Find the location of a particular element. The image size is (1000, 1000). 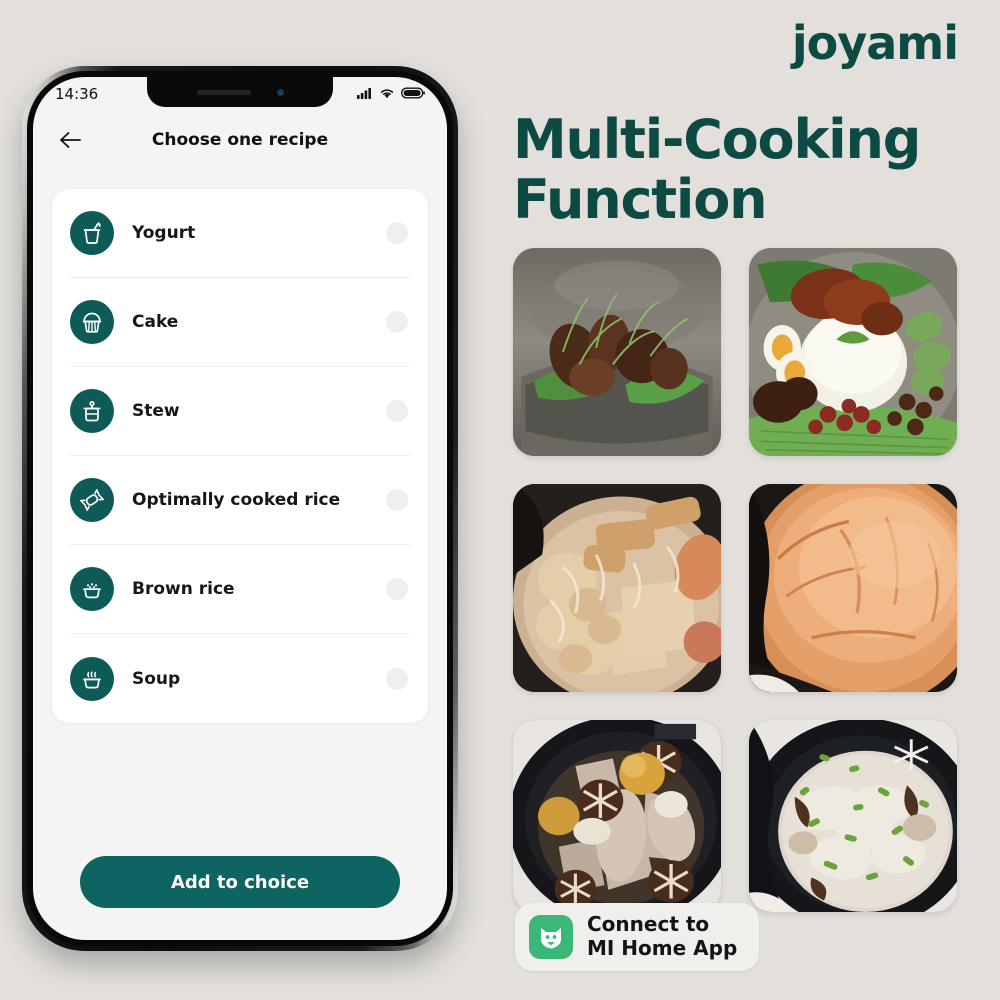

recipe-label: Stew is located at coordinates (156, 411).